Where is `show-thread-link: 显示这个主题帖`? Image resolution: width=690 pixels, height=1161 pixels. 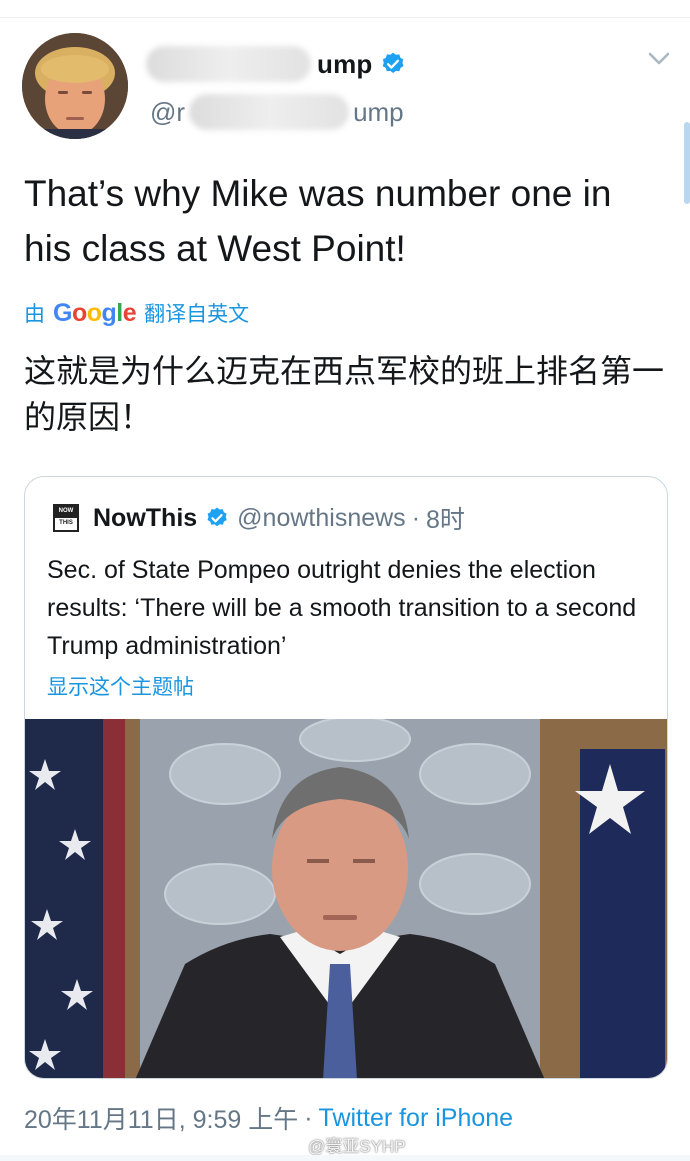 show-thread-link: 显示这个主题帖 is located at coordinates (120, 686).